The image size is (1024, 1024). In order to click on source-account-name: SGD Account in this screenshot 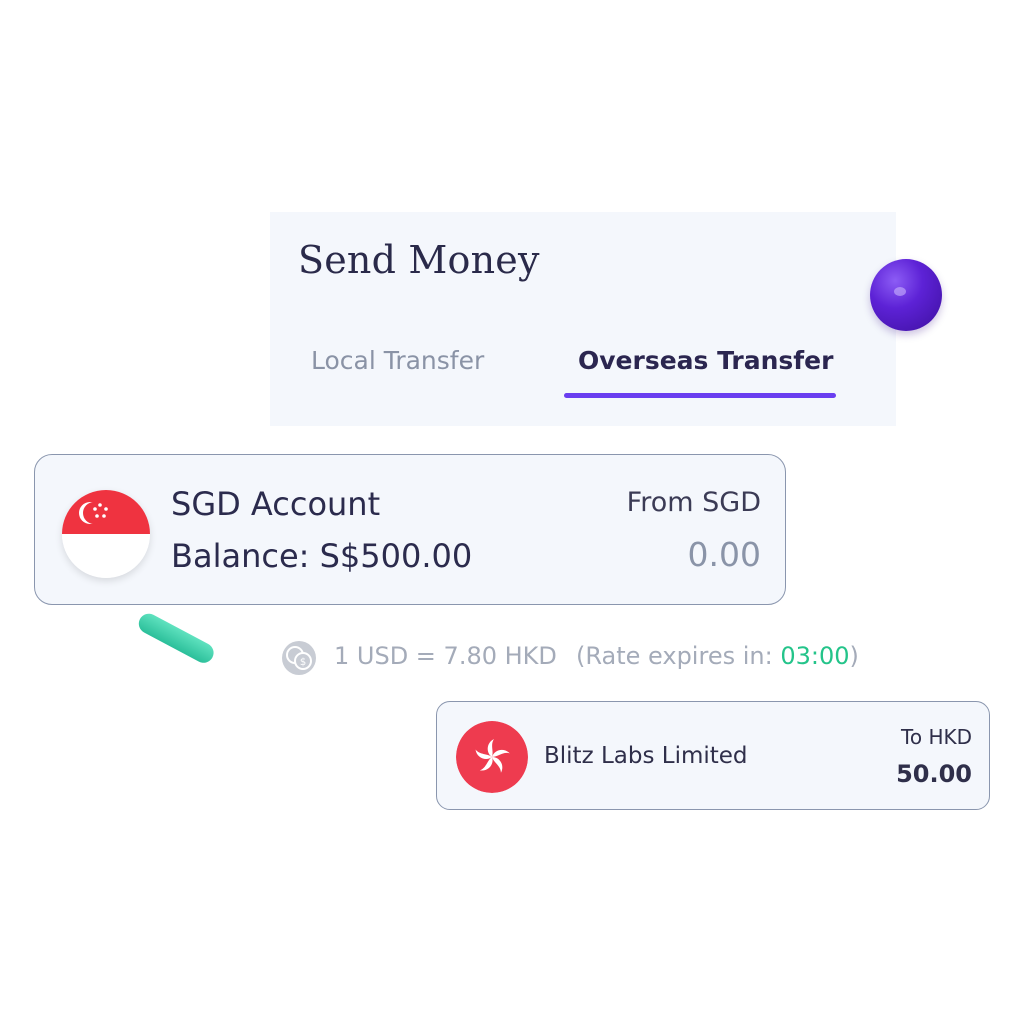, I will do `click(276, 504)`.